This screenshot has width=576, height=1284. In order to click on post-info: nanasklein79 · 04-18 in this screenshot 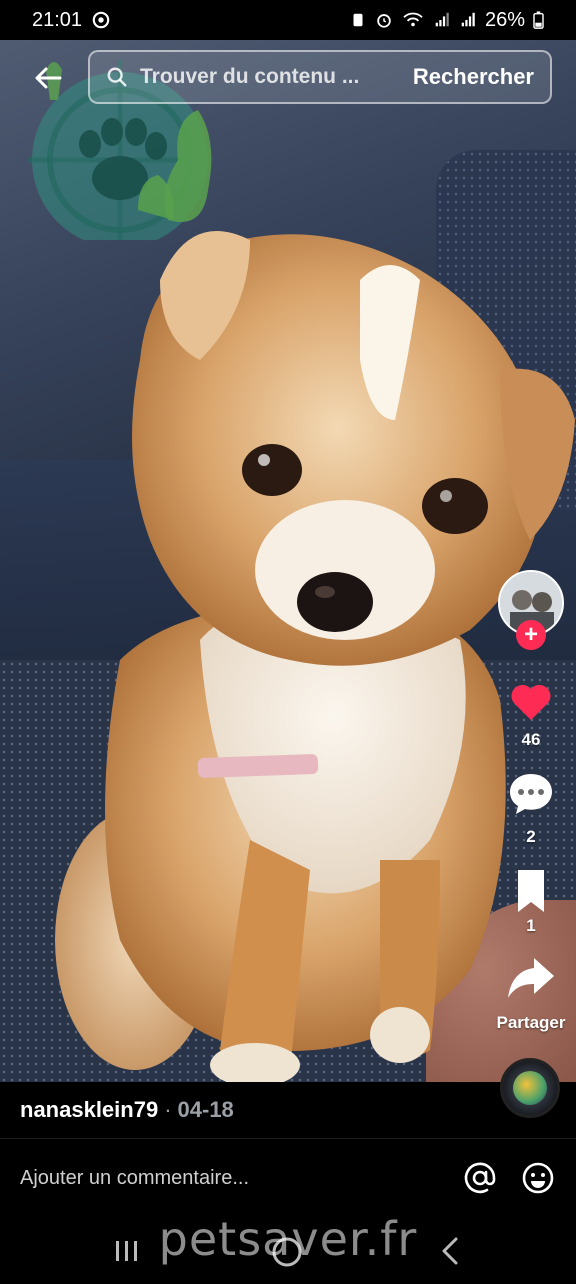, I will do `click(288, 1110)`.